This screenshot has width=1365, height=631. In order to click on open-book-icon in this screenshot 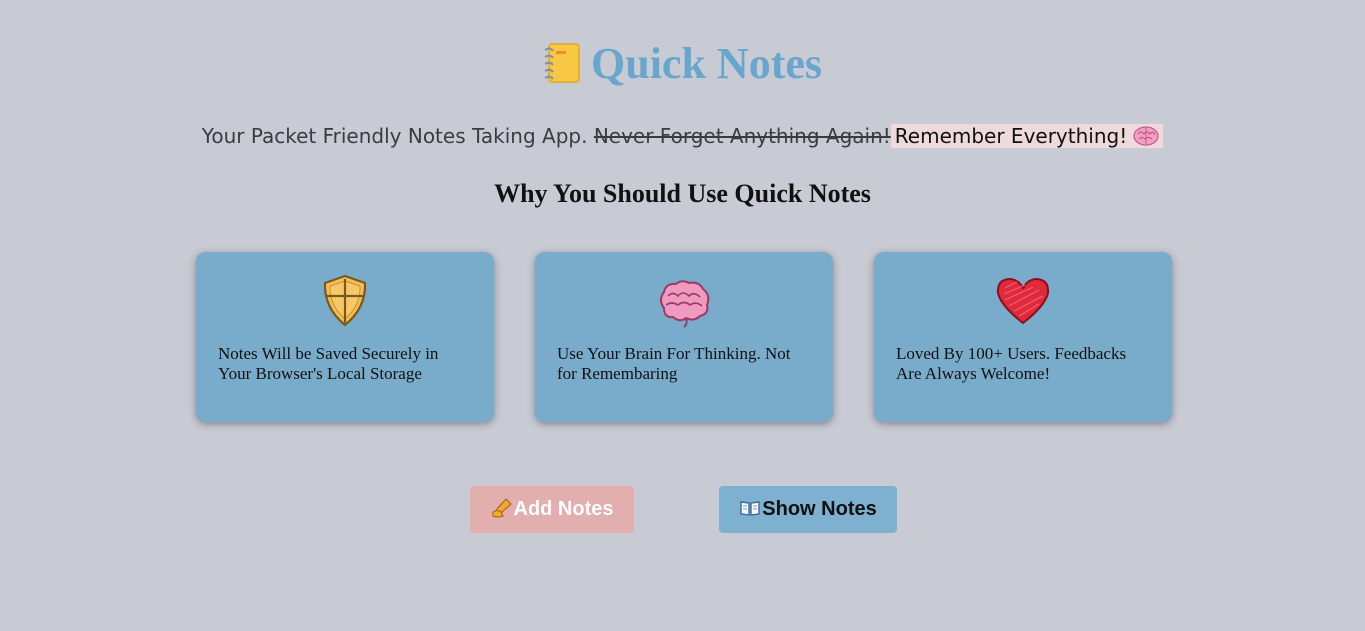, I will do `click(750, 508)`.